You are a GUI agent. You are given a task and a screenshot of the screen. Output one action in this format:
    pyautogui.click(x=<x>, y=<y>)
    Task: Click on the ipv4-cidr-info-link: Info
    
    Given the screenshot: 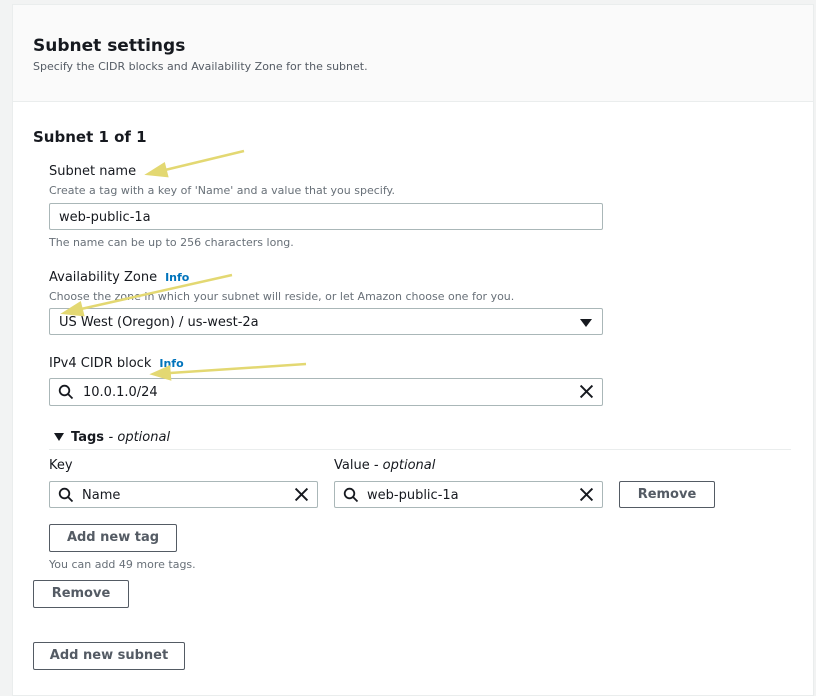 What is the action you would take?
    pyautogui.click(x=171, y=363)
    